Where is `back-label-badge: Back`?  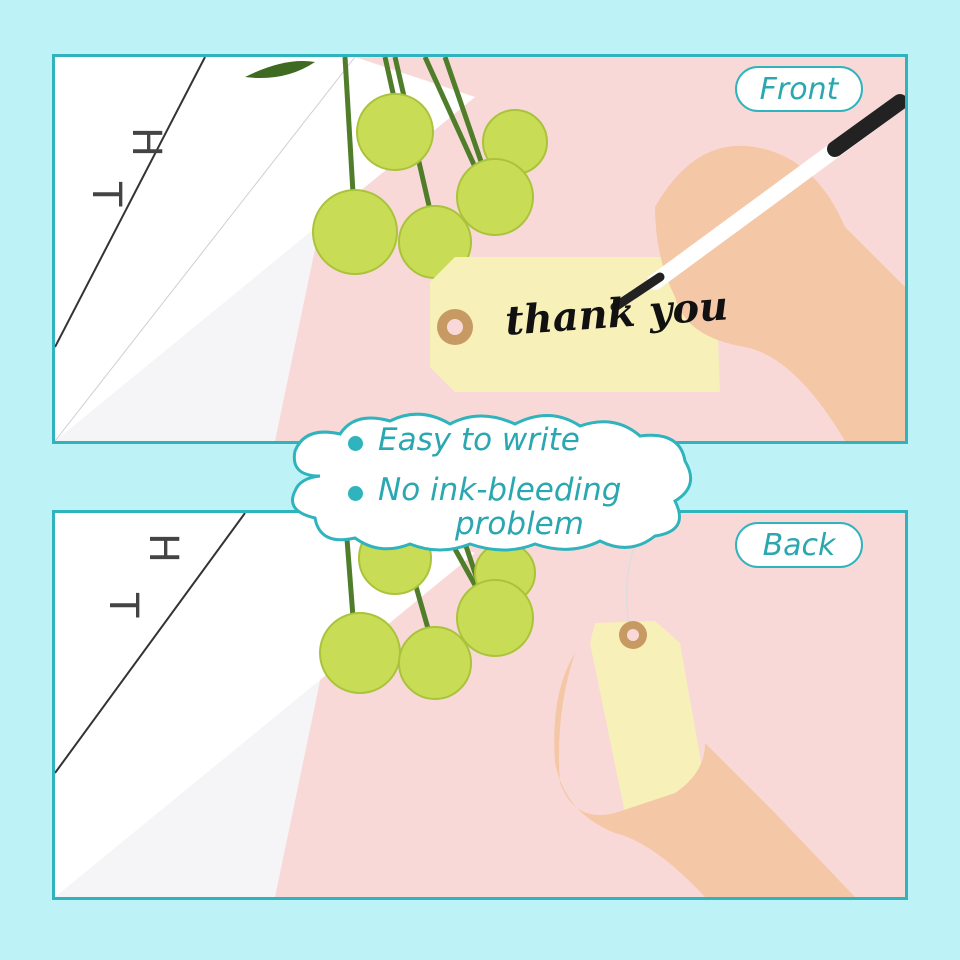
back-label-badge: Back is located at coordinates (799, 545).